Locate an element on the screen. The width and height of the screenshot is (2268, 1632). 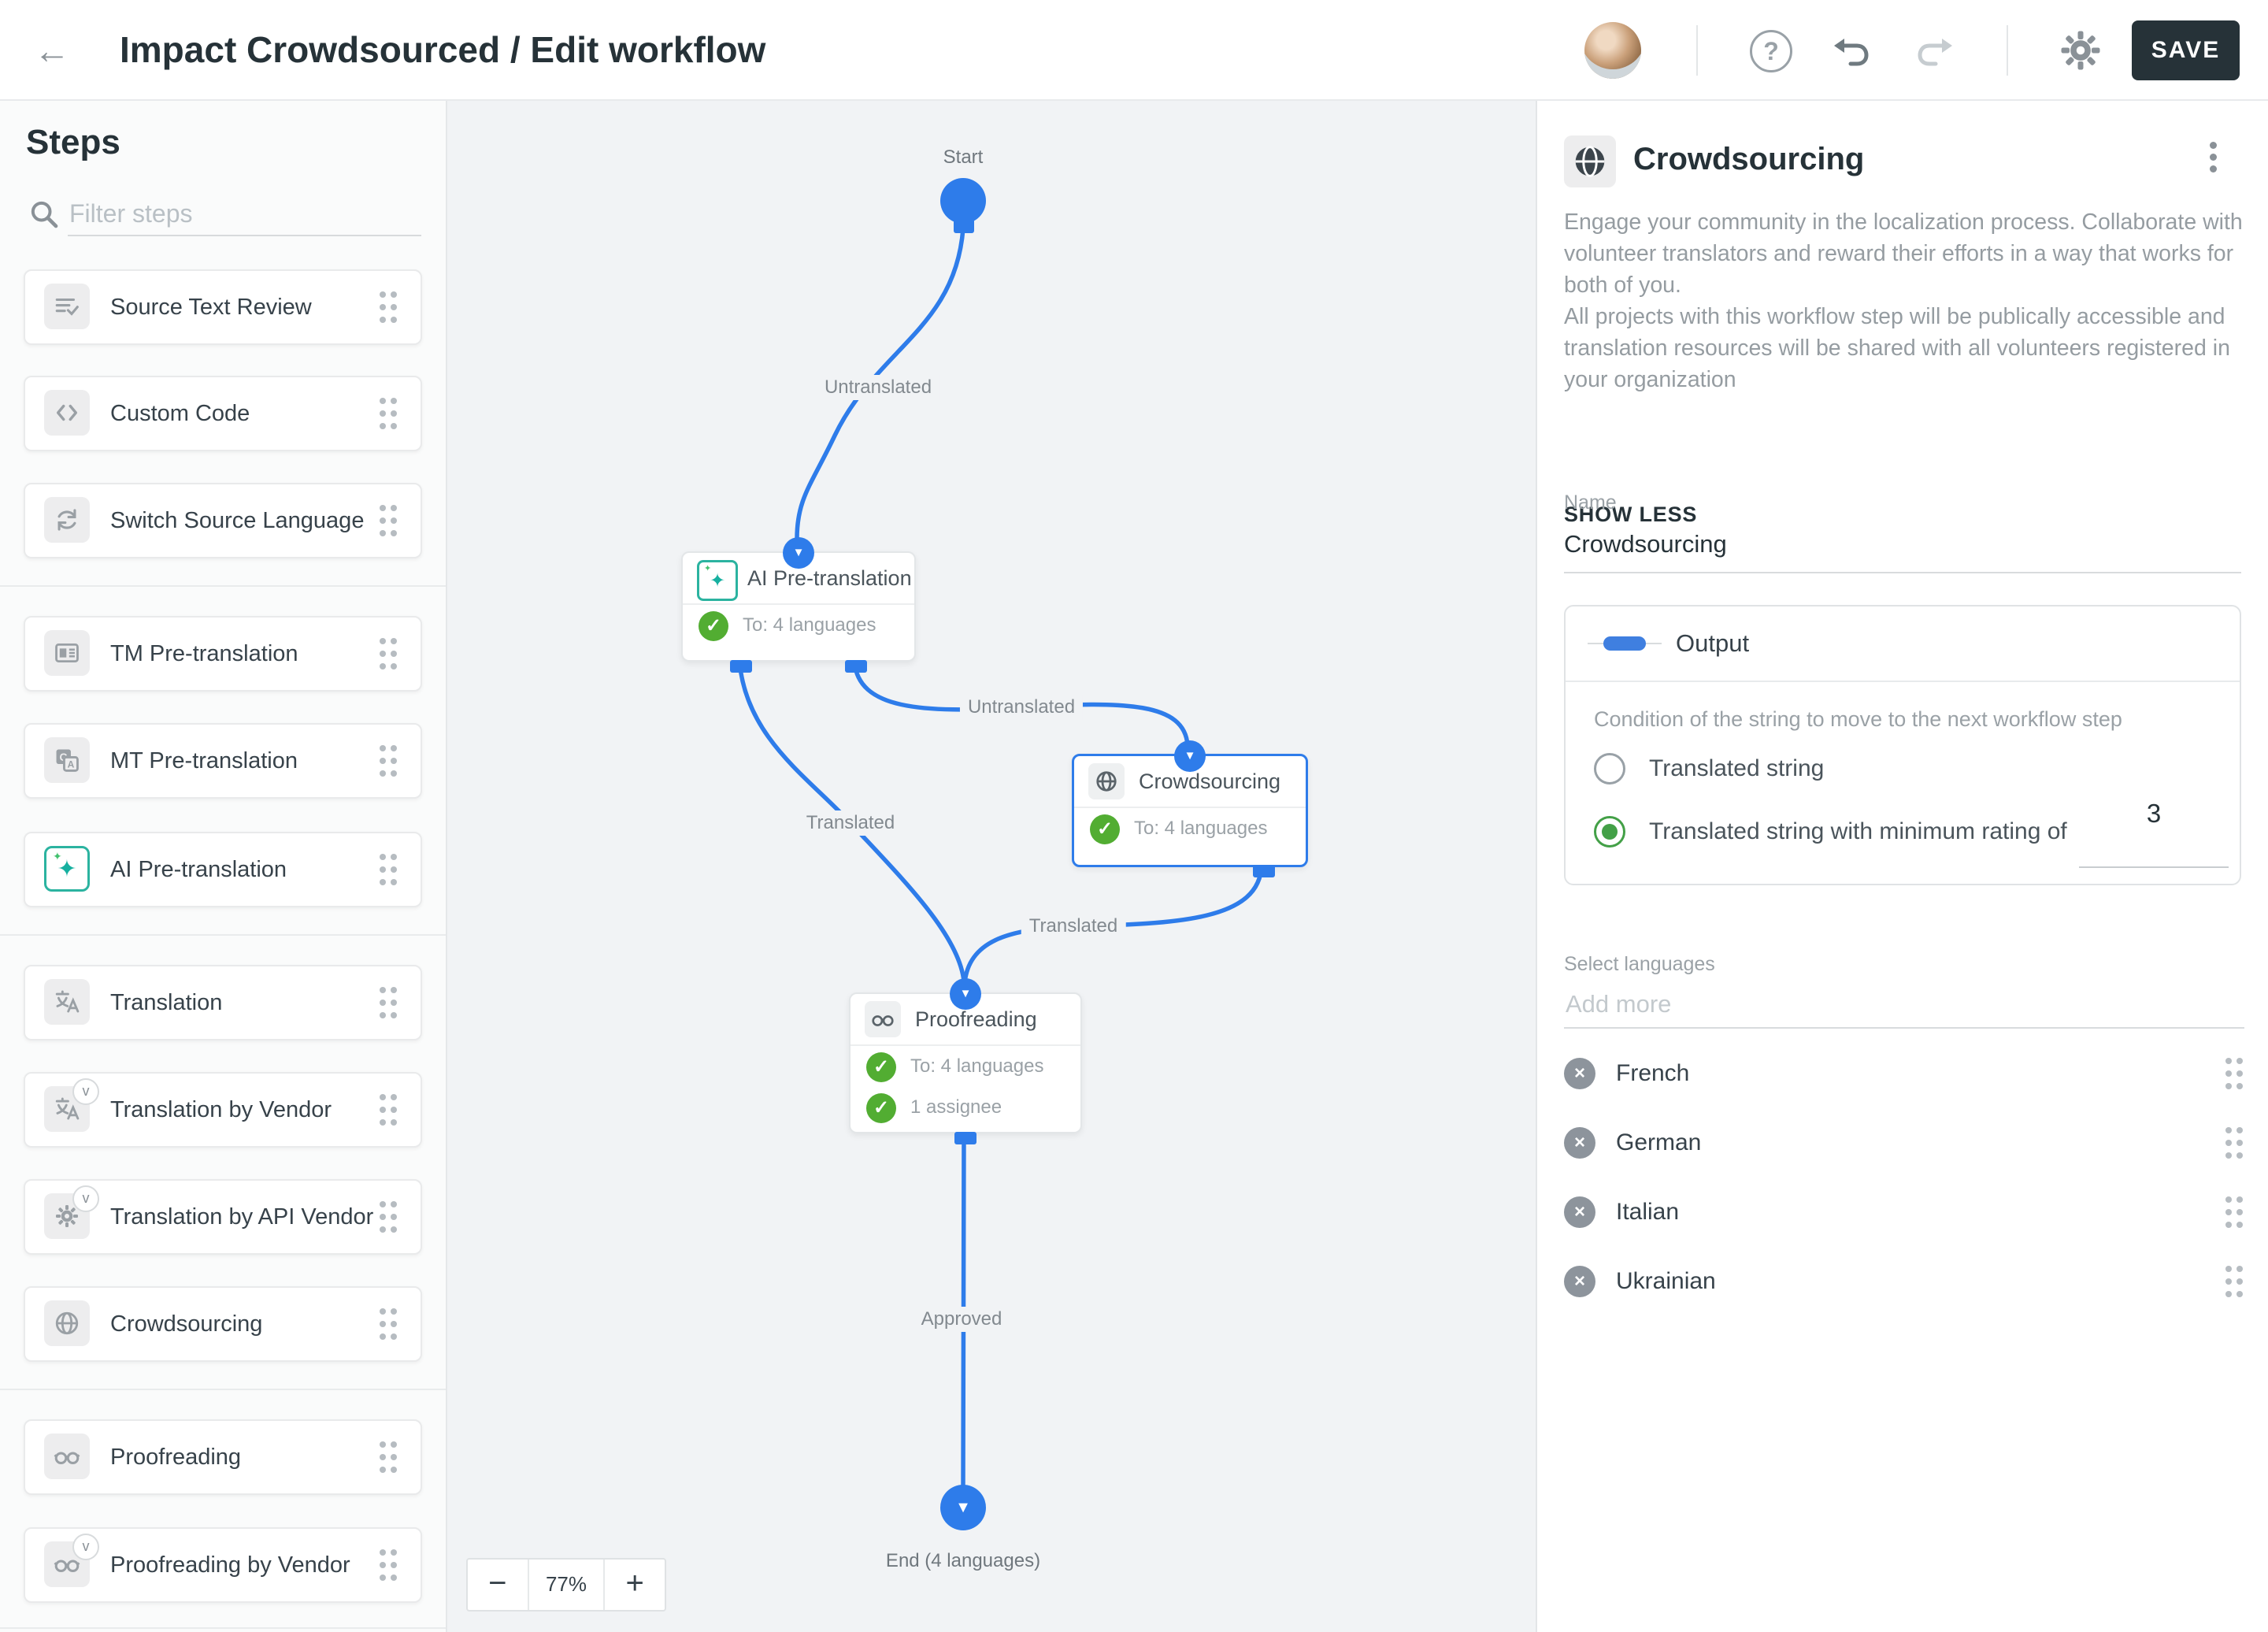
switch-language-icon is located at coordinates (67, 520).